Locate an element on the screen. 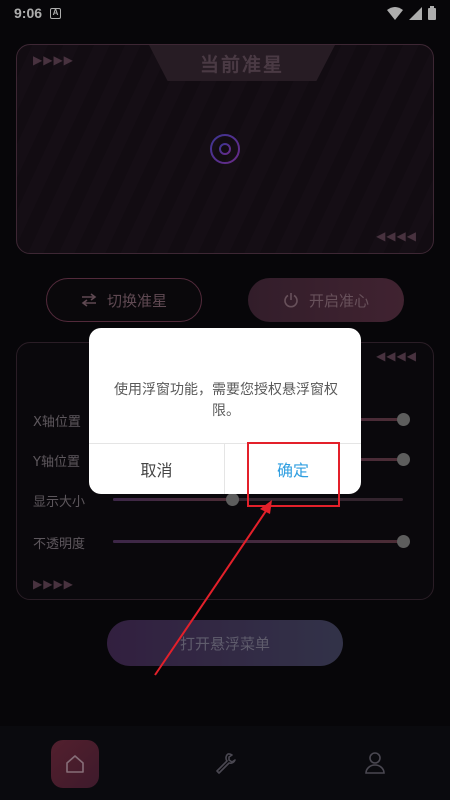 Image resolution: width=450 pixels, height=800 pixels. permission-dialog: 使用浮窗功能，需要您授权悬浮窗权限。 取消 确定 is located at coordinates (225, 411).